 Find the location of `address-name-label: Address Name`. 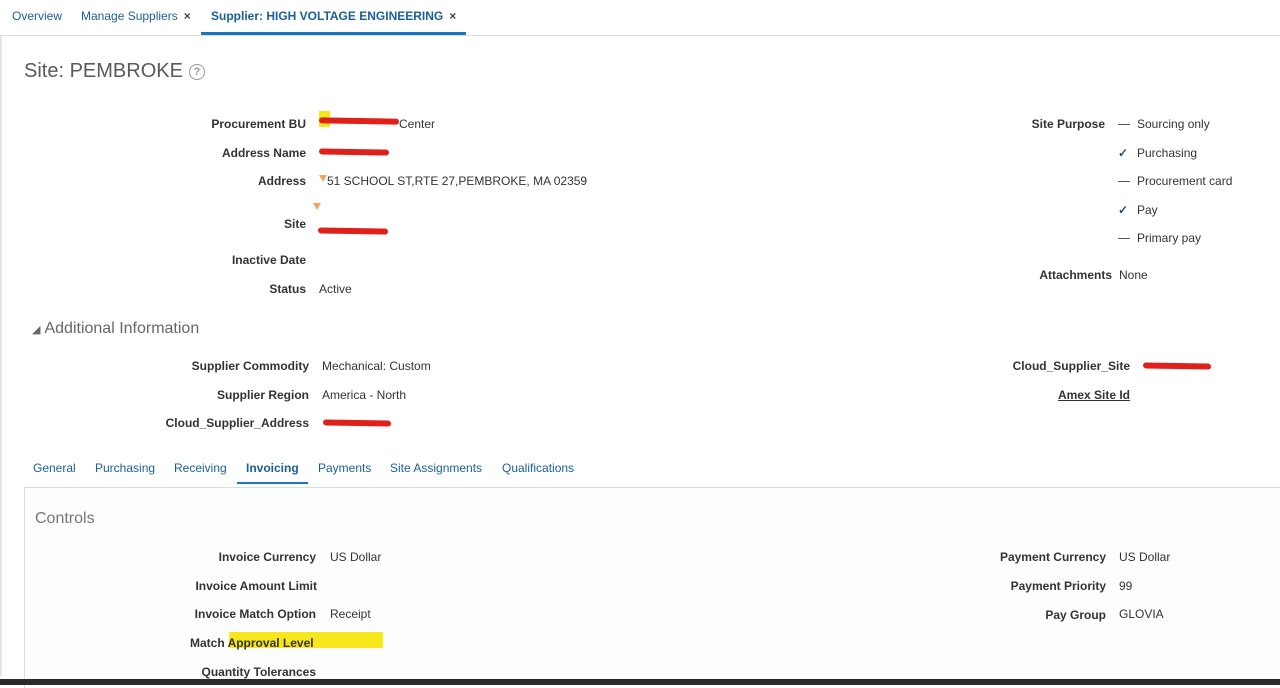

address-name-label: Address Name is located at coordinates (263, 153).